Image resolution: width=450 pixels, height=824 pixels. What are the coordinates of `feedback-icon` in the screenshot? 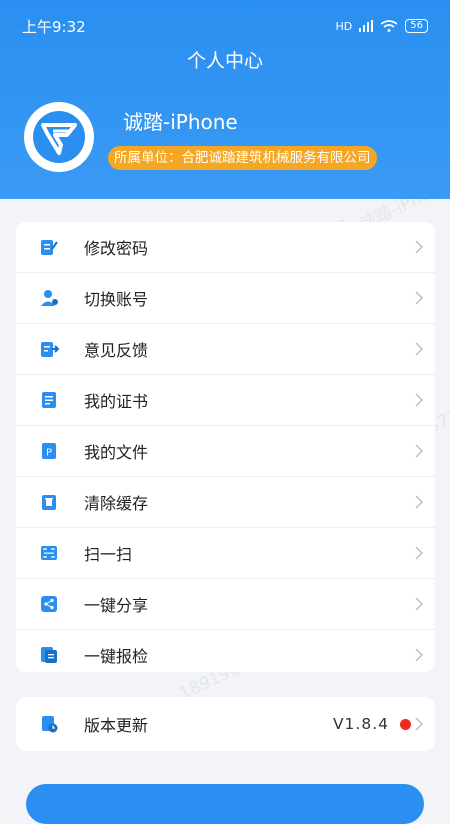 It's located at (50, 349).